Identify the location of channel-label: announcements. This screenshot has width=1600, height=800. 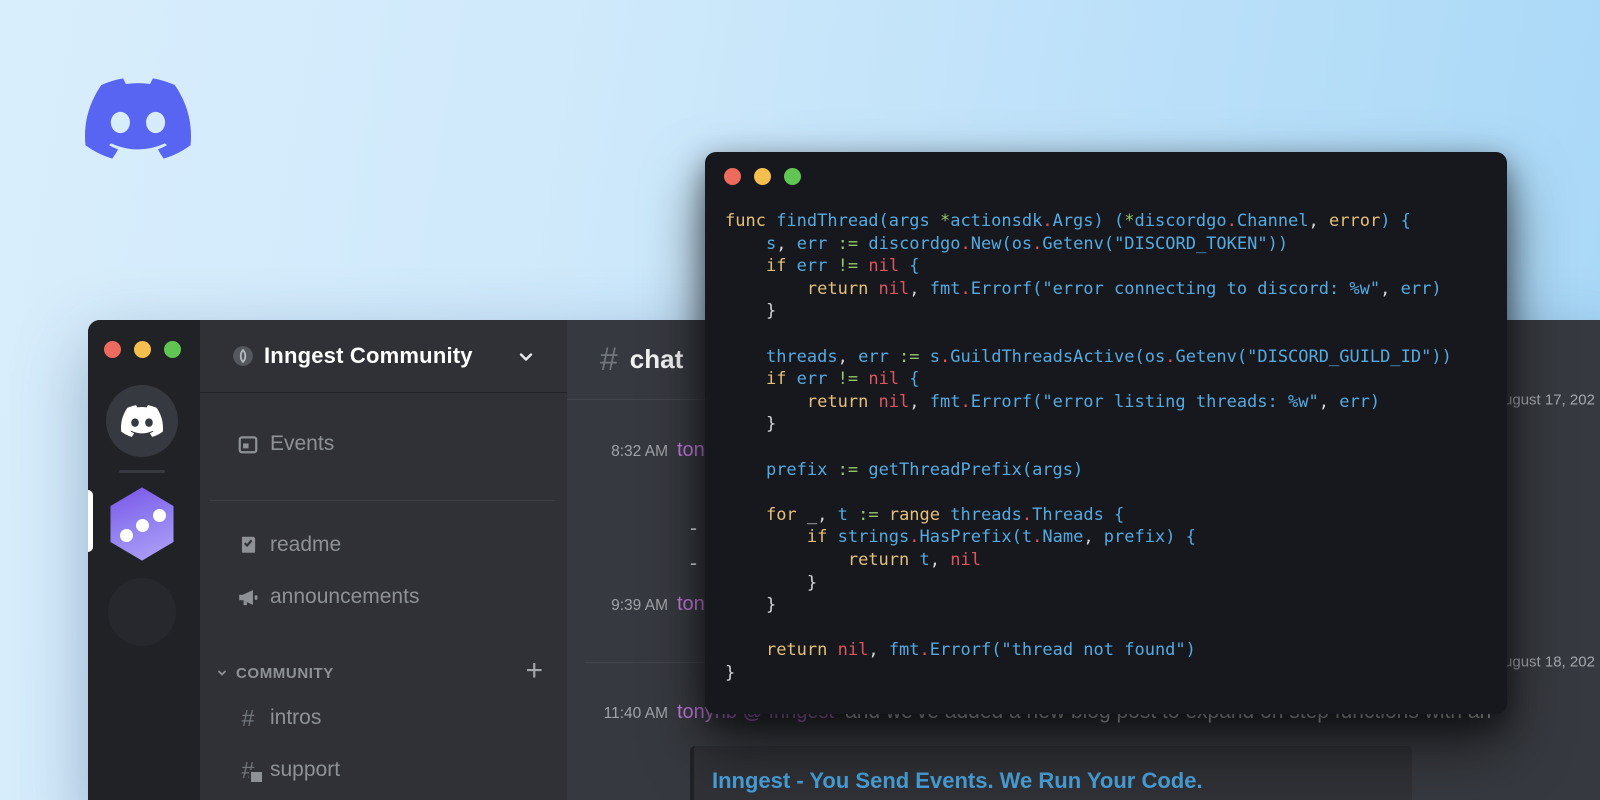
(345, 596).